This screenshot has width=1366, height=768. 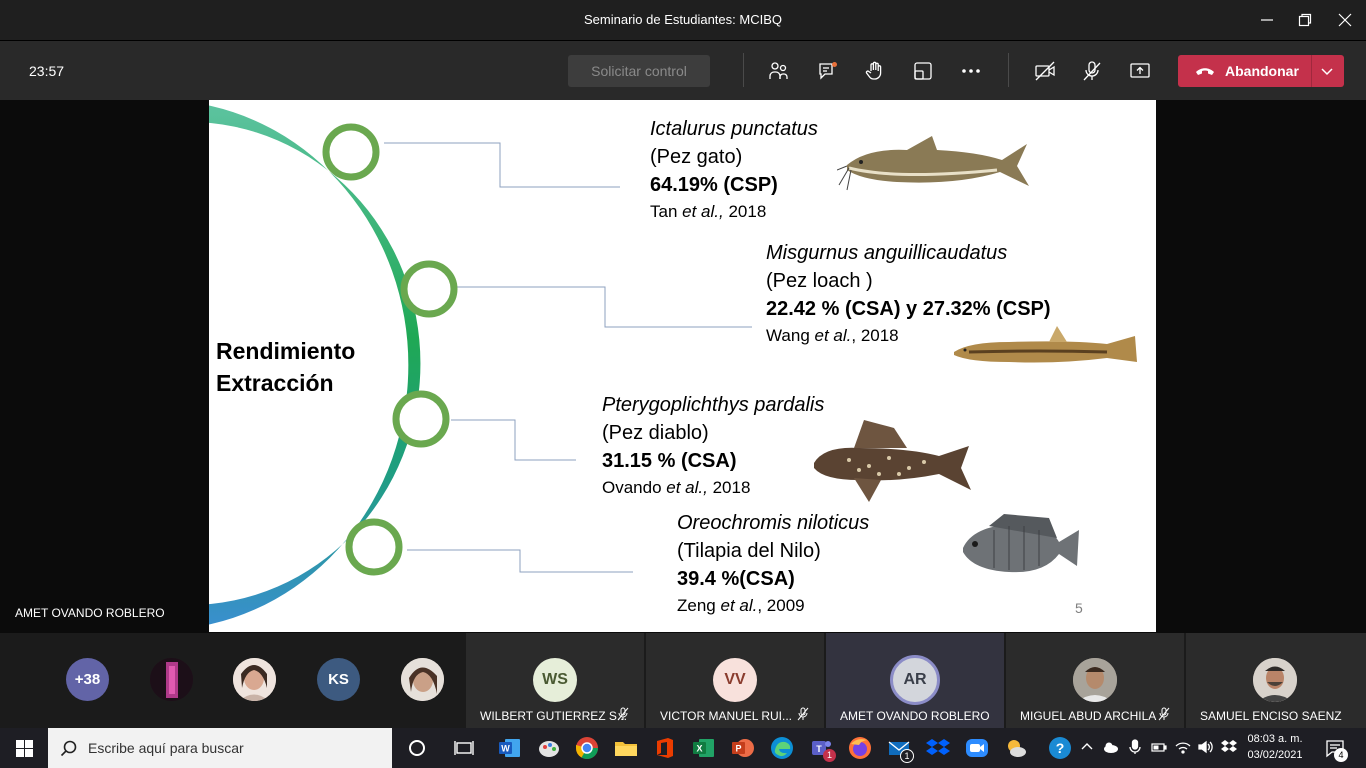 What do you see at coordinates (1275, 747) in the screenshot?
I see `system-clock: 08:03 a. m. 03/02/2021` at bounding box center [1275, 747].